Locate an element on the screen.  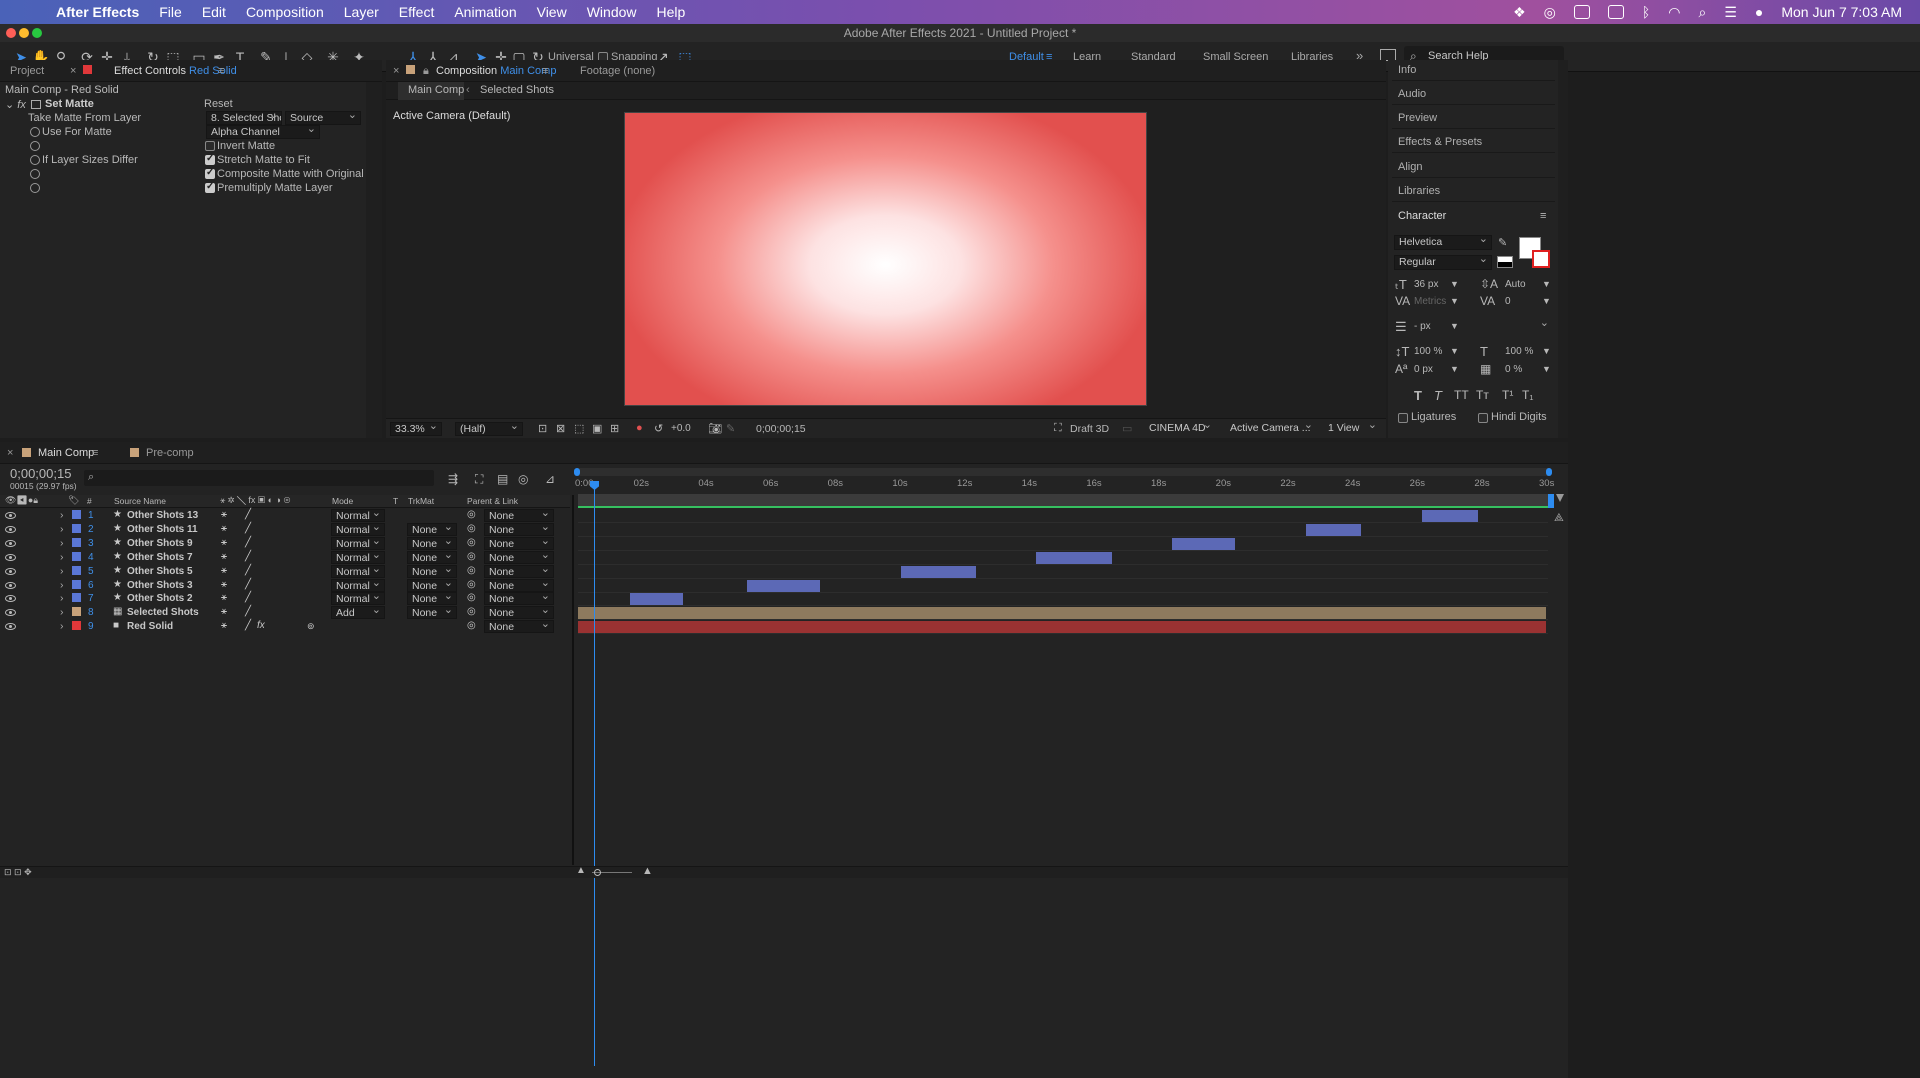
mask-visibility-icon: ⬚ is located at coordinates (579, 428).